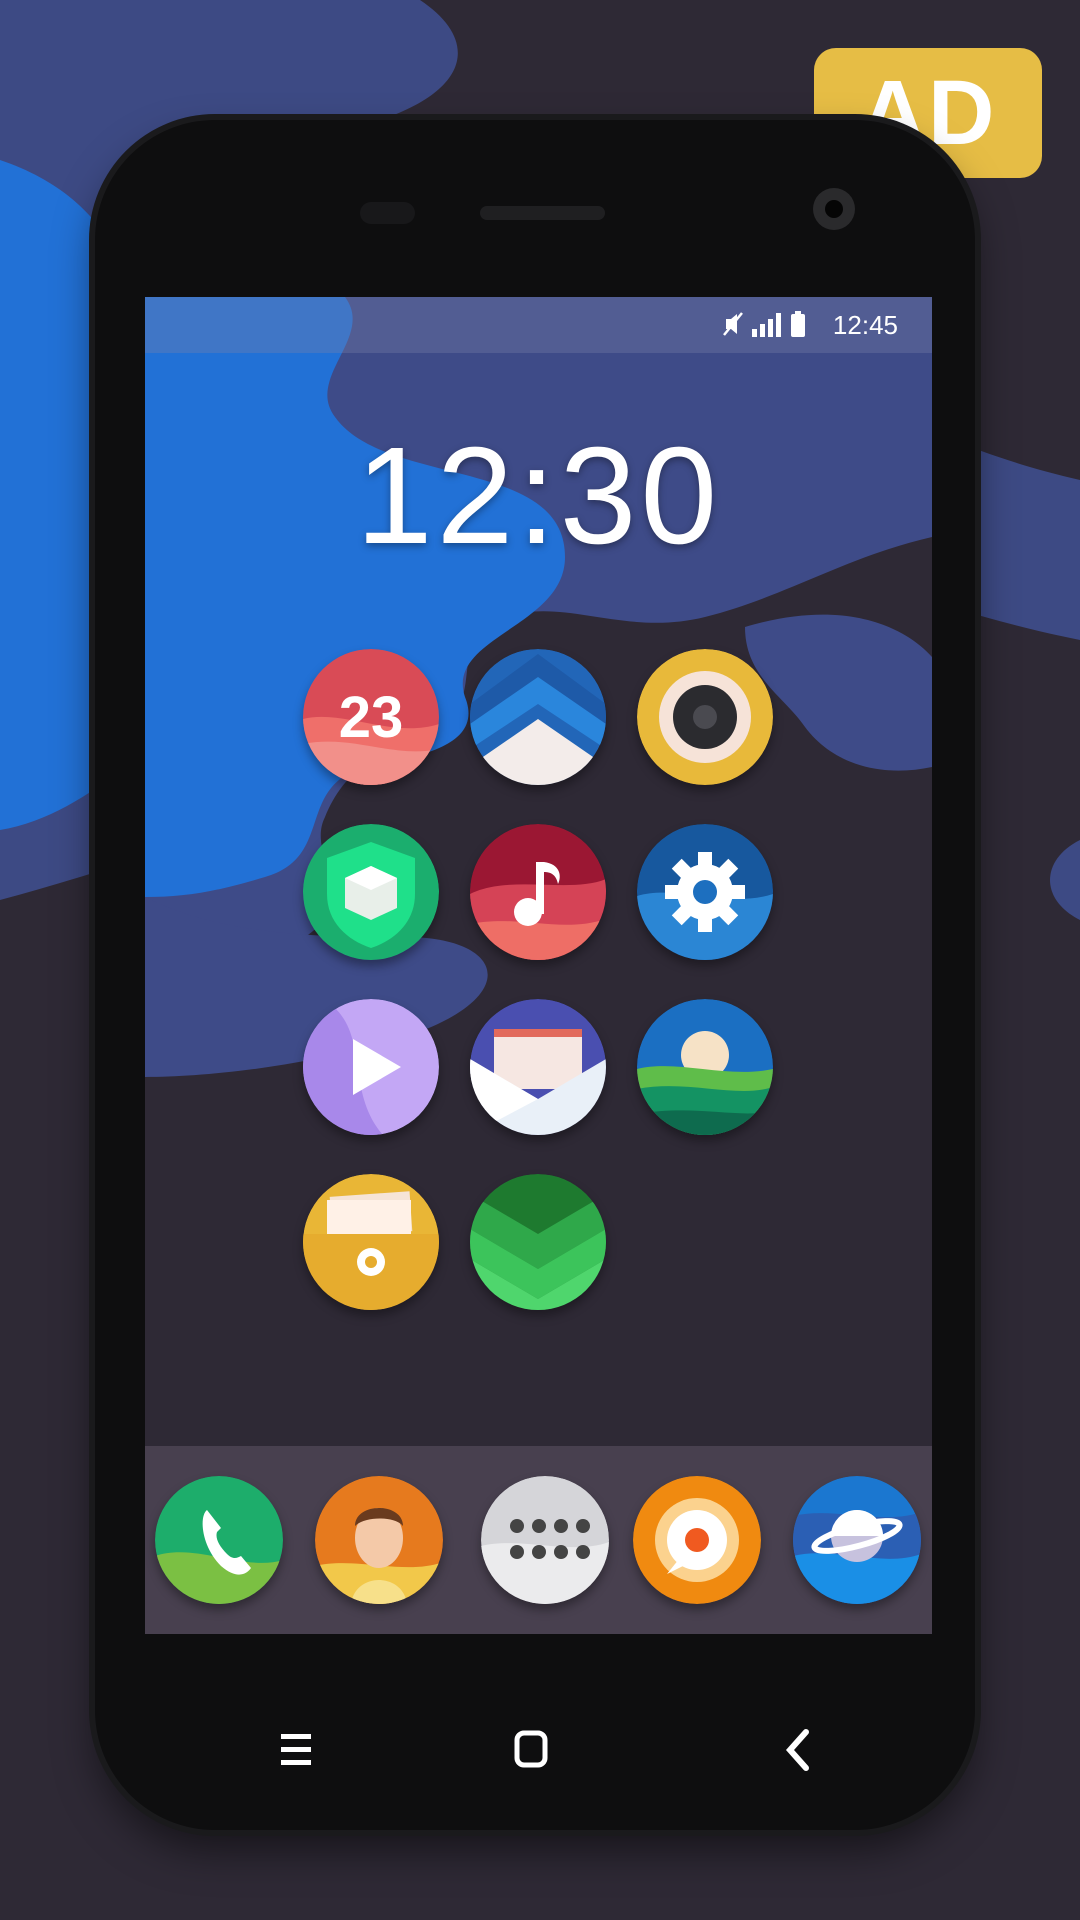 The image size is (1080, 1920). What do you see at coordinates (545, 1540) in the screenshot?
I see `app-drawer-icon` at bounding box center [545, 1540].